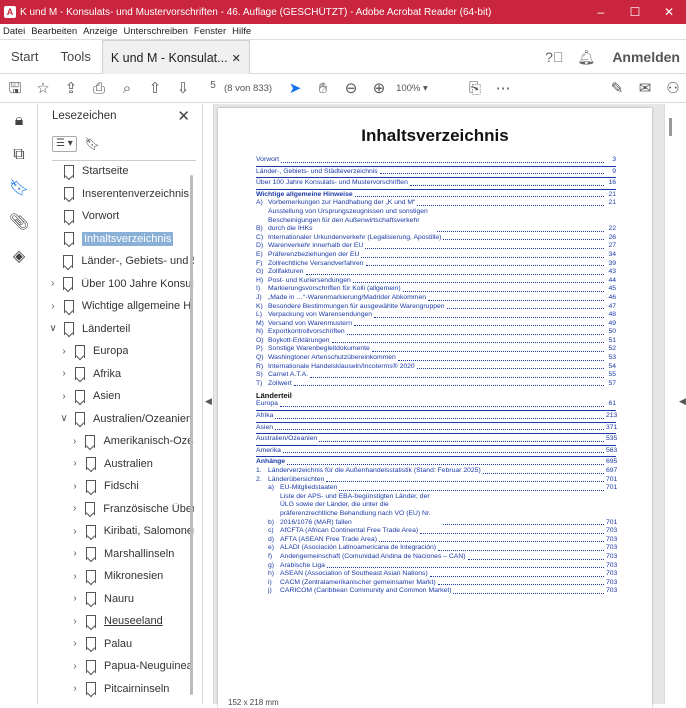 Image resolution: width=686 pixels, height=708 pixels. I want to click on toc-row: Wichtige allgemeine Hinweise 21, so click(436, 195).